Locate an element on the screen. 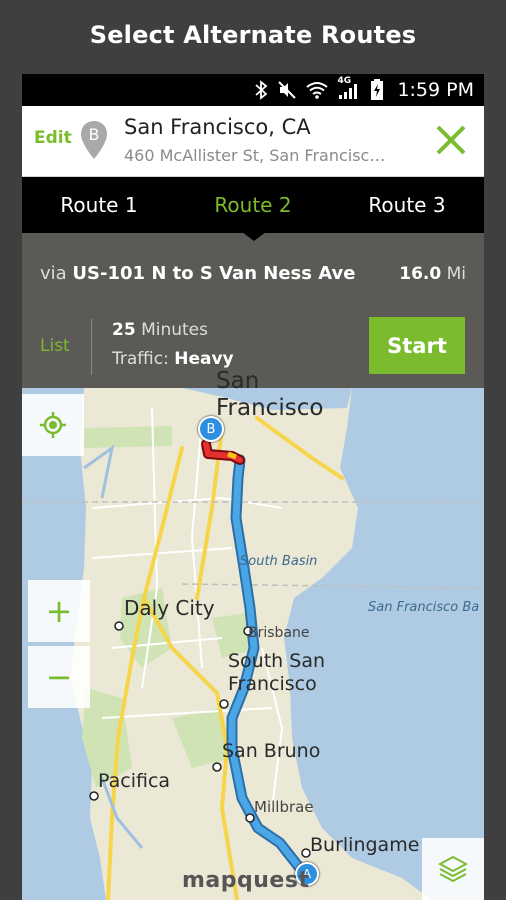 The image size is (506, 900). via-prefix: via is located at coordinates (53, 273).